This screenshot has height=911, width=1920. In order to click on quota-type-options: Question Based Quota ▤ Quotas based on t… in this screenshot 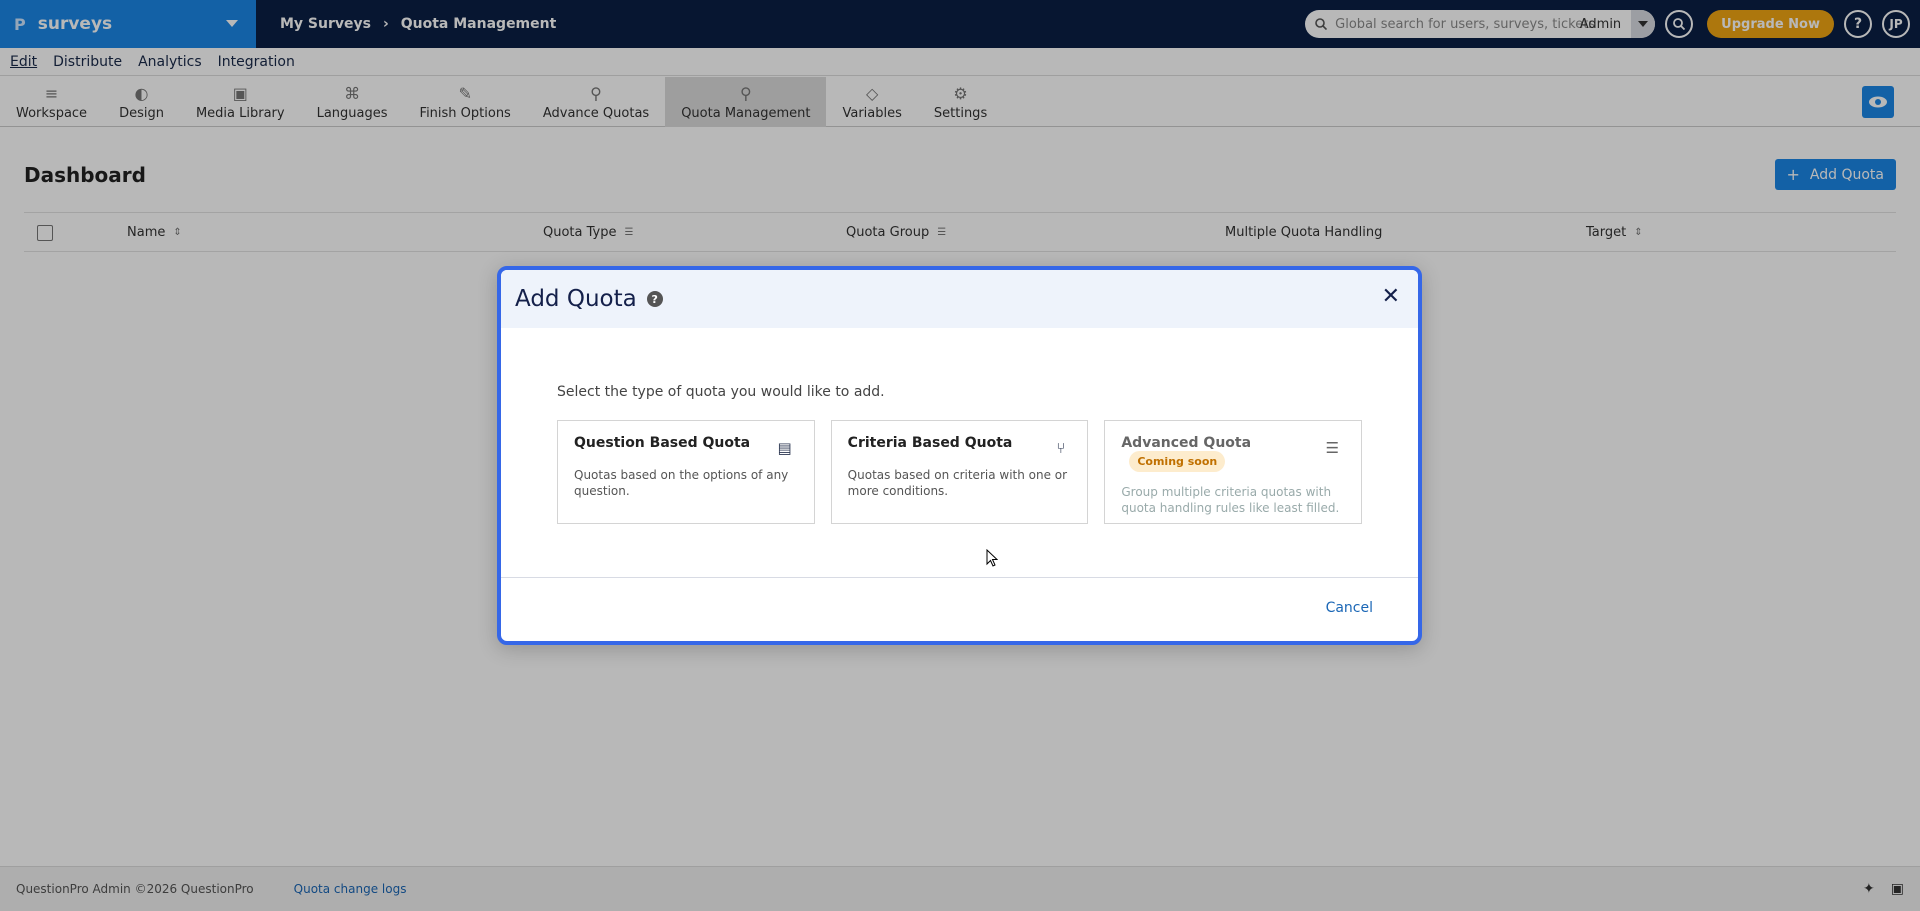, I will do `click(960, 472)`.